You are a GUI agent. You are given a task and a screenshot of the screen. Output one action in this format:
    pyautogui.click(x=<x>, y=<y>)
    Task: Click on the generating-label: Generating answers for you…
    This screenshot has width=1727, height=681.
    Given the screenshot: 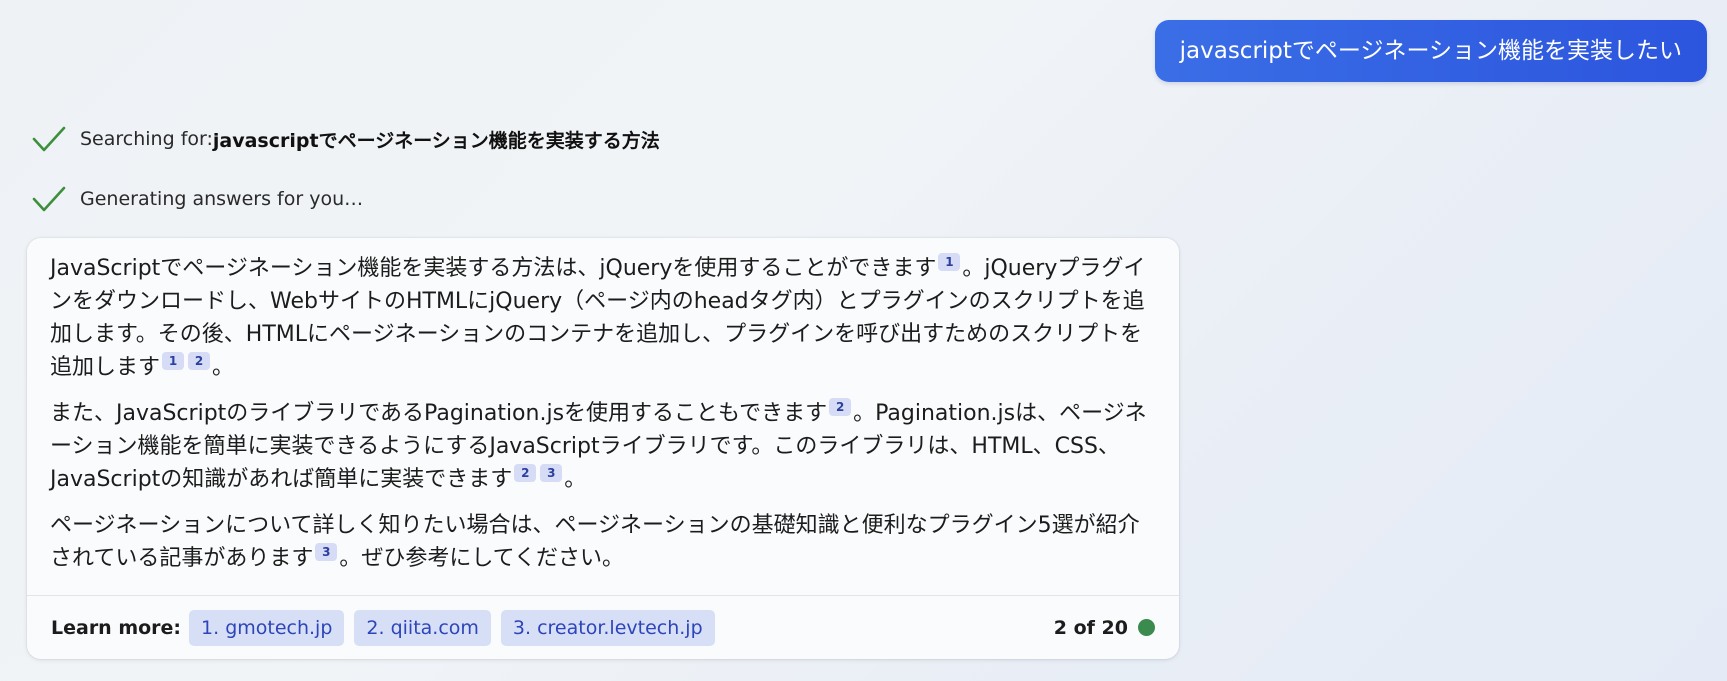 What is the action you would take?
    pyautogui.click(x=222, y=199)
    